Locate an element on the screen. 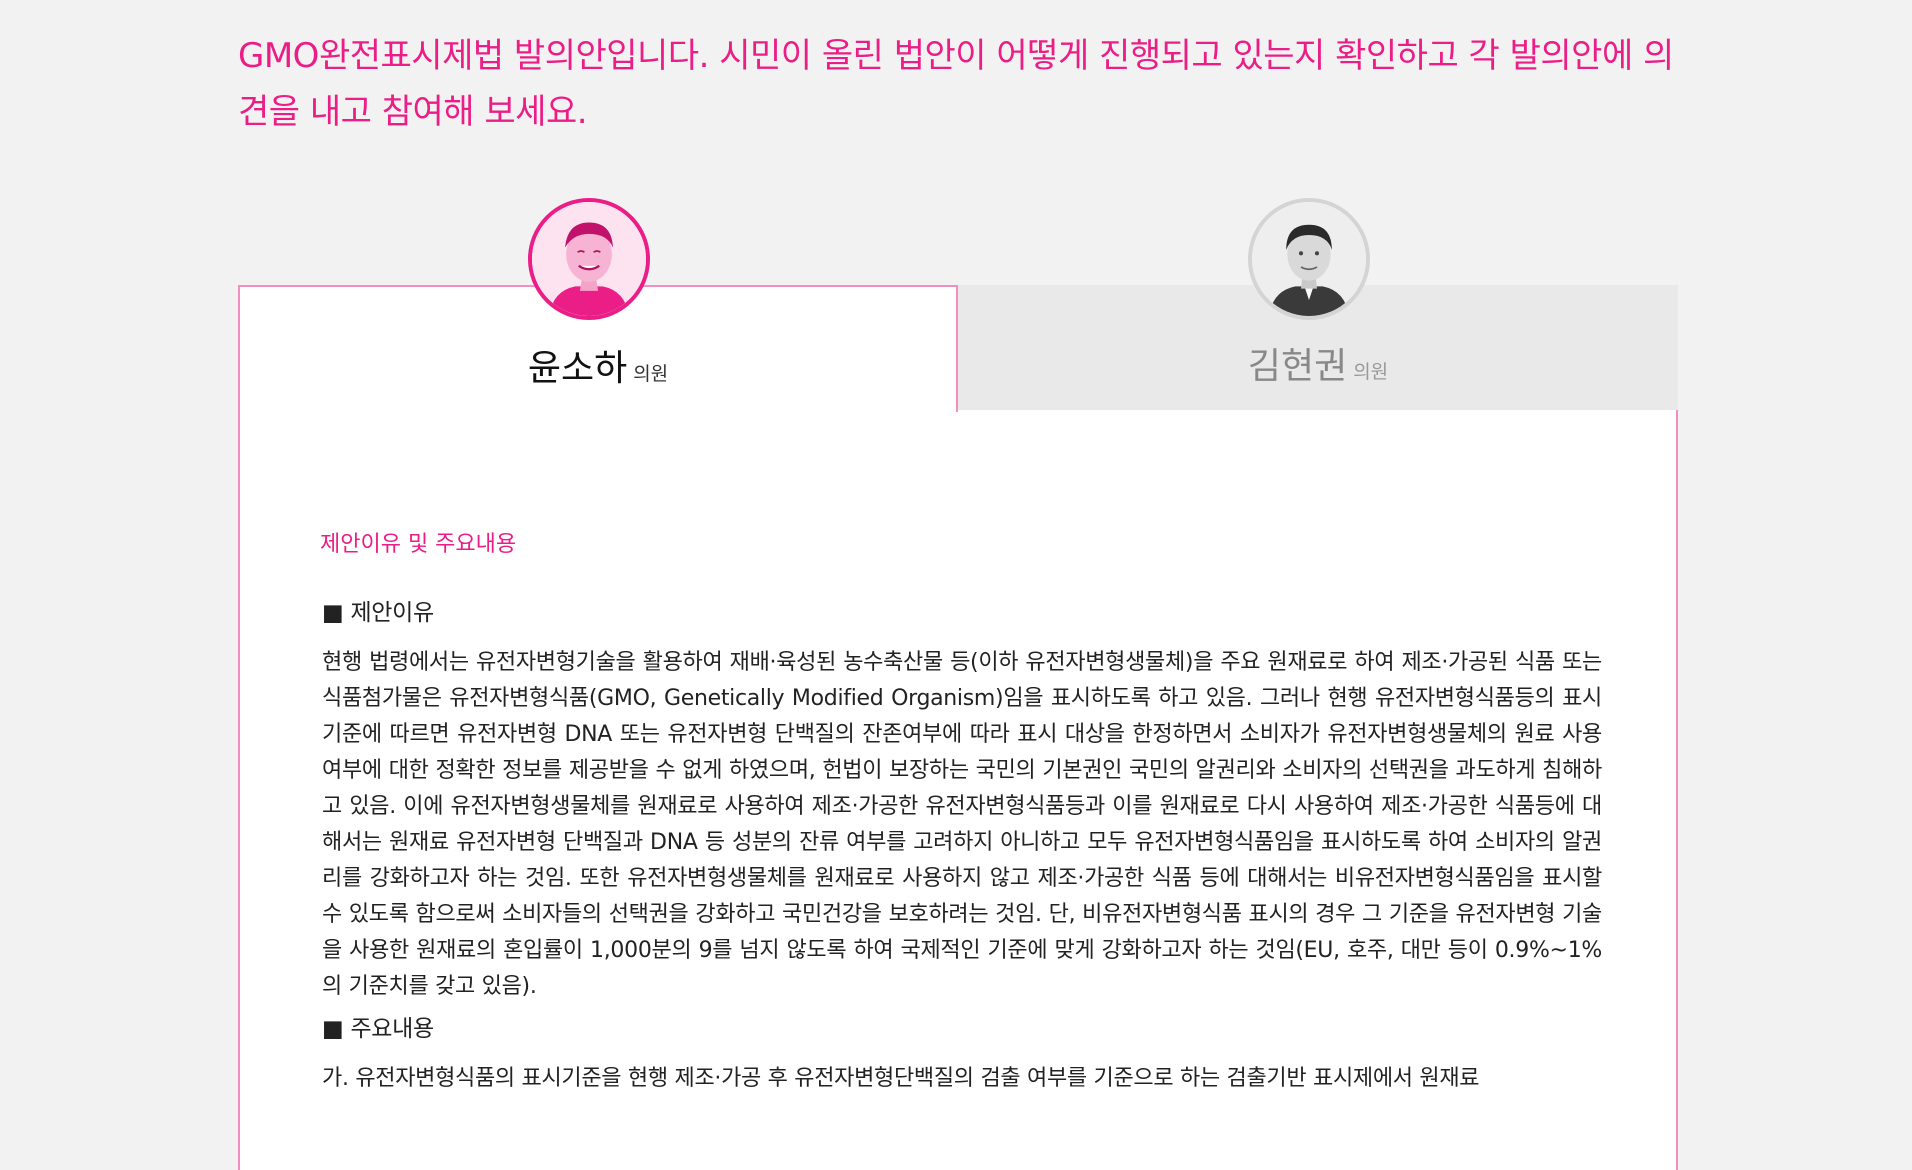 This screenshot has width=1912, height=1170. tab-label: 김현권 의원 is located at coordinates (1318, 363).